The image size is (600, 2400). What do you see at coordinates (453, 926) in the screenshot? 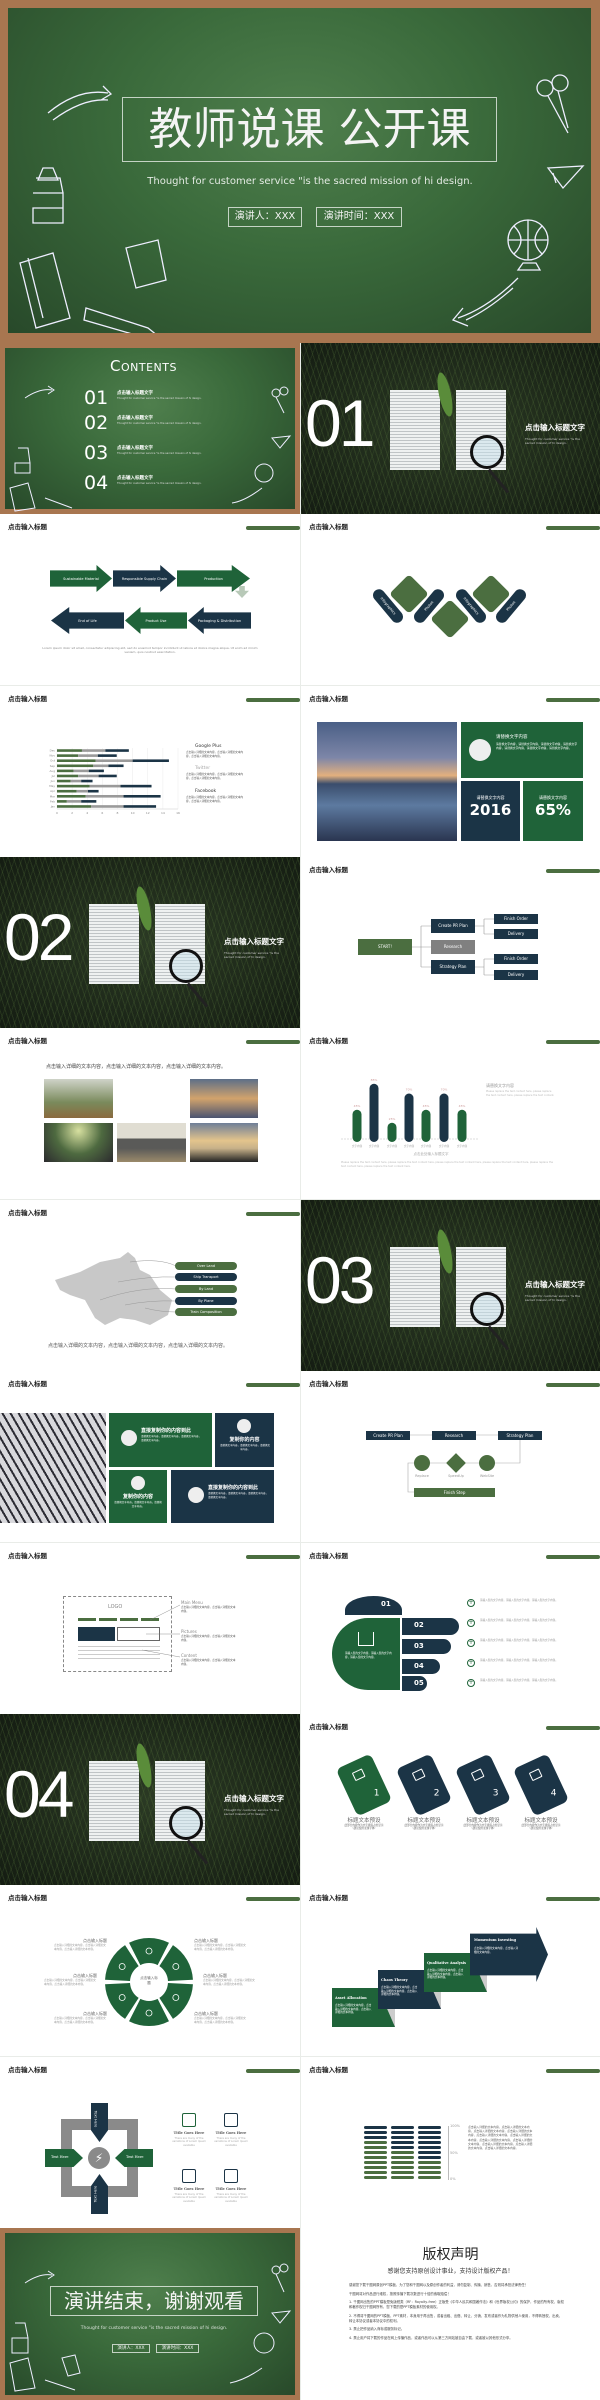
I see `flow-node: Create PR Plan` at bounding box center [453, 926].